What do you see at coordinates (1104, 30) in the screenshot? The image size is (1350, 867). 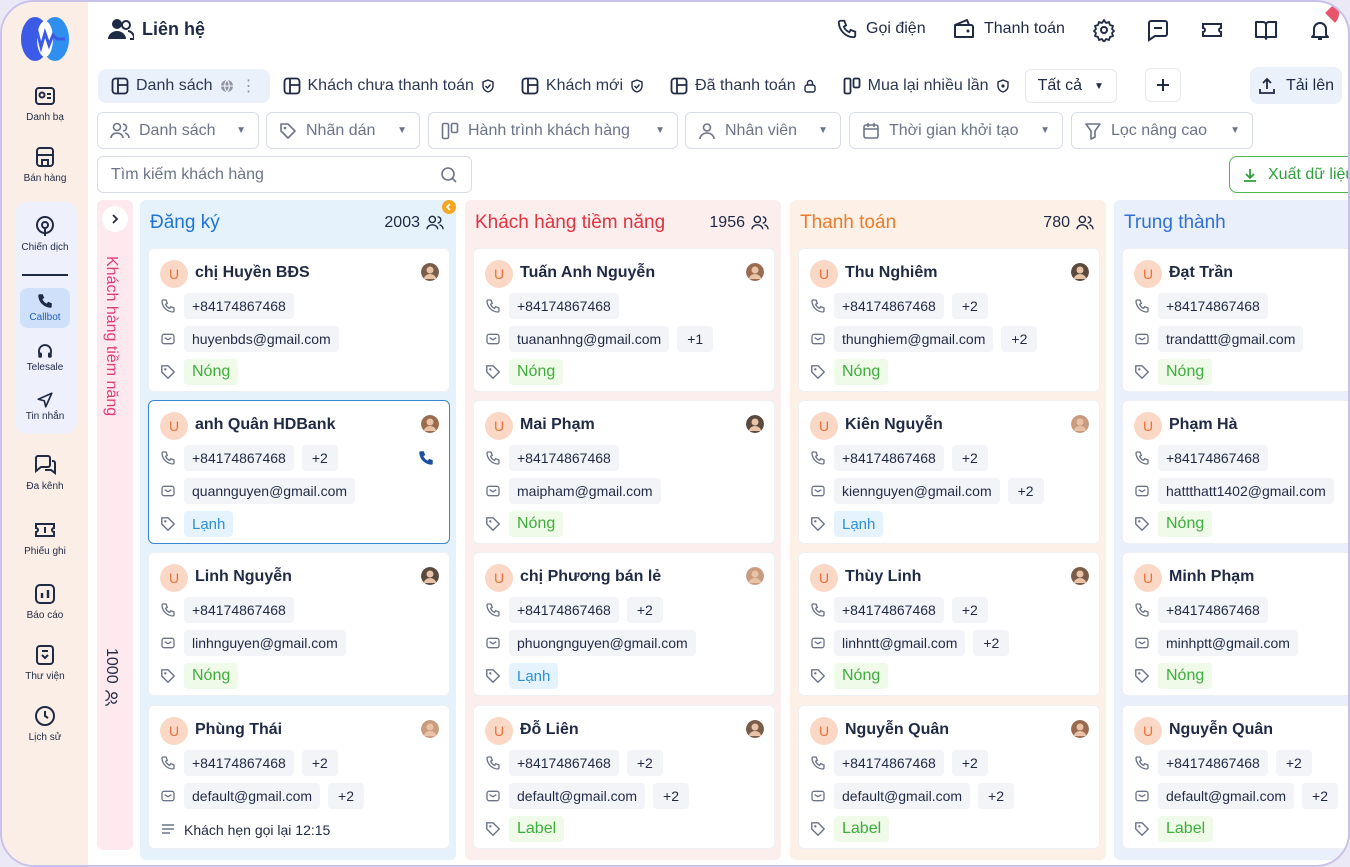 I see `settings-icon` at bounding box center [1104, 30].